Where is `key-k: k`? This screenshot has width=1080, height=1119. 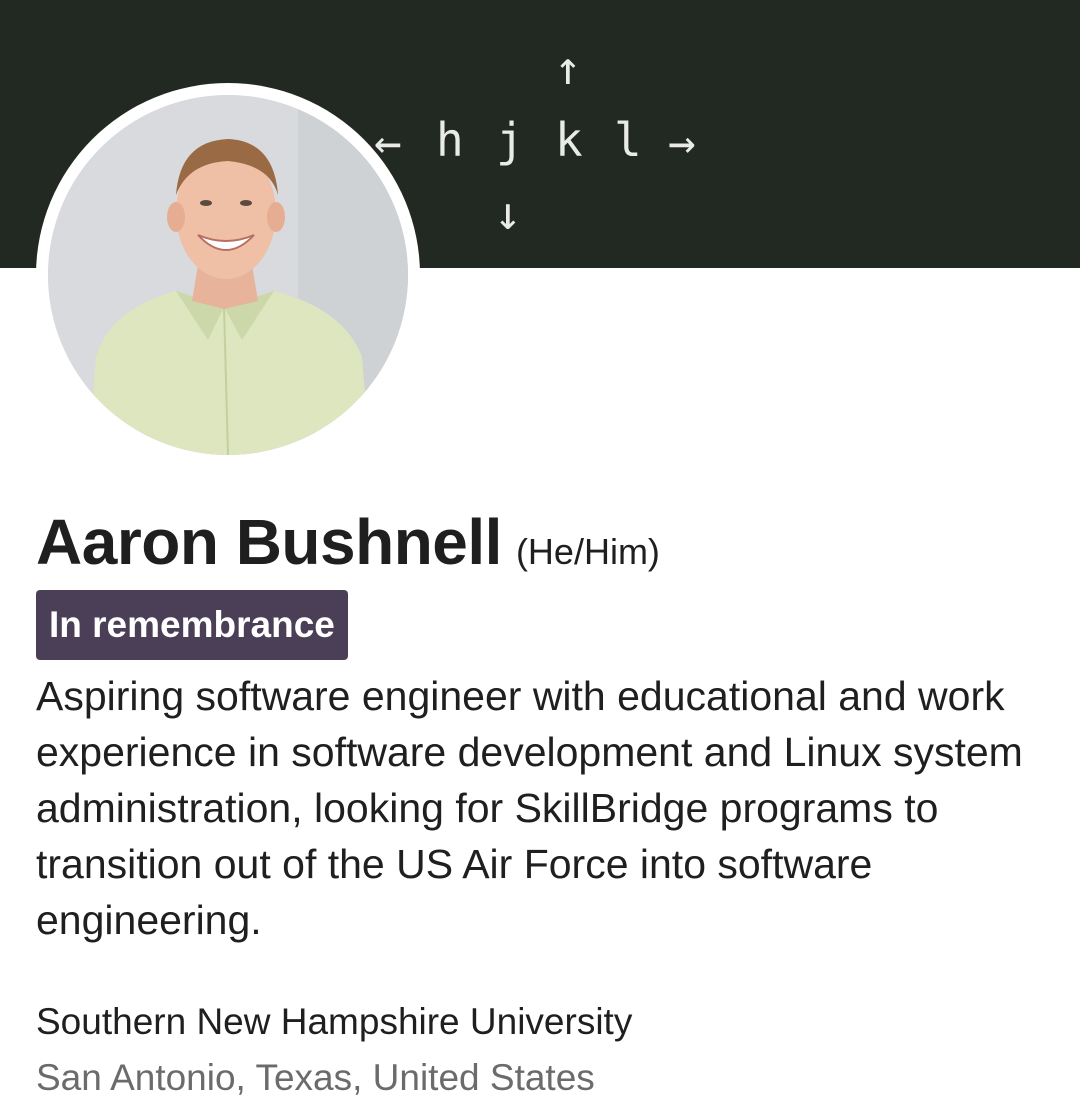
key-k: k is located at coordinates (569, 140).